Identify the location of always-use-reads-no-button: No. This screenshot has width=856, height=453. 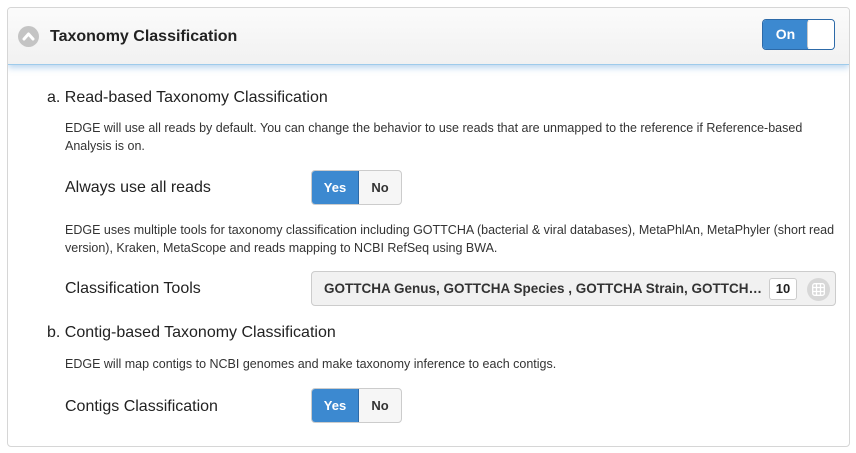
(380, 187).